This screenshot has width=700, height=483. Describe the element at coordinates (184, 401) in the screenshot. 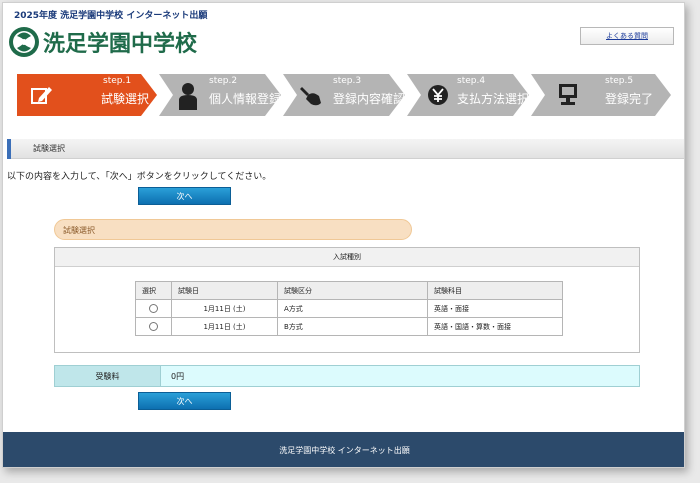

I see `next-button-bottom: 次へ` at that location.